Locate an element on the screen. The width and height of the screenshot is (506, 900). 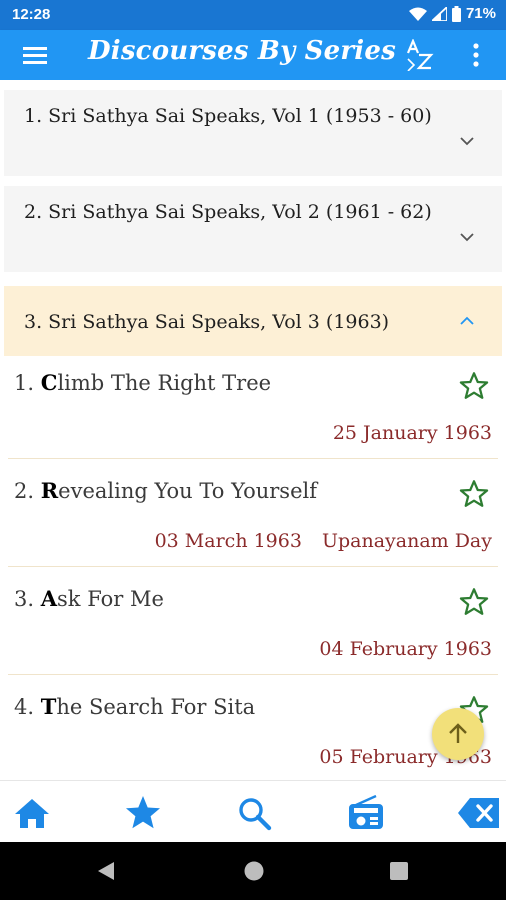
wifi-icon is located at coordinates (417, 14).